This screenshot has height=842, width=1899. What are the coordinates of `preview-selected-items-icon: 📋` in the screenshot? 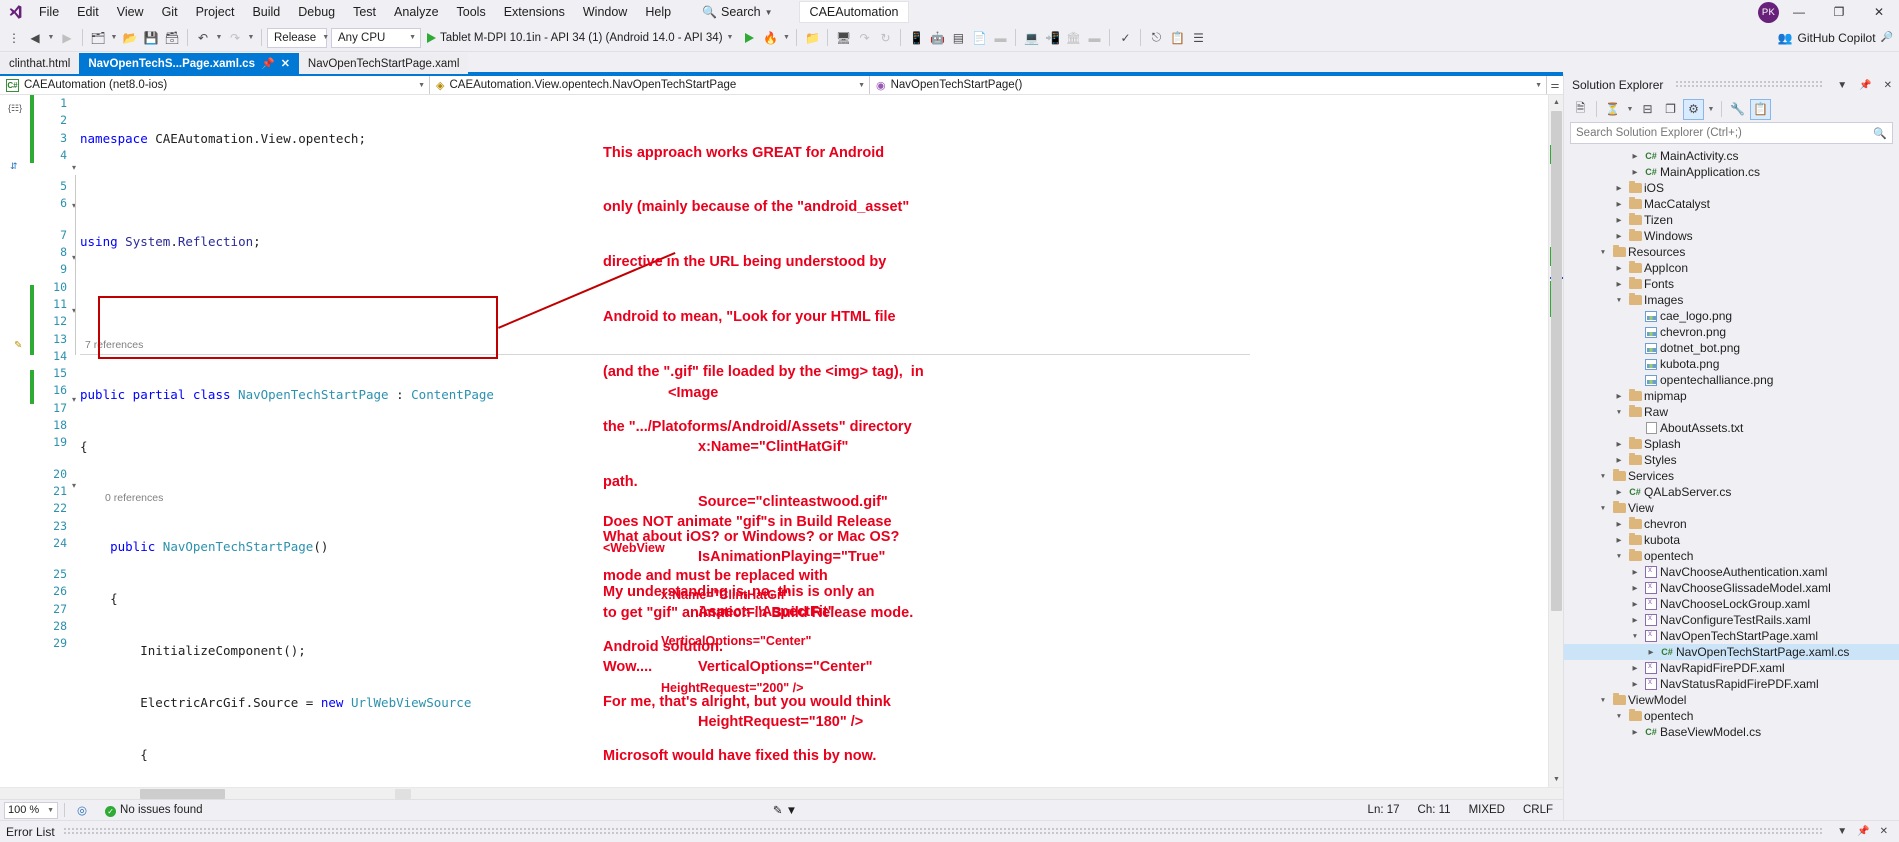 It's located at (1760, 109).